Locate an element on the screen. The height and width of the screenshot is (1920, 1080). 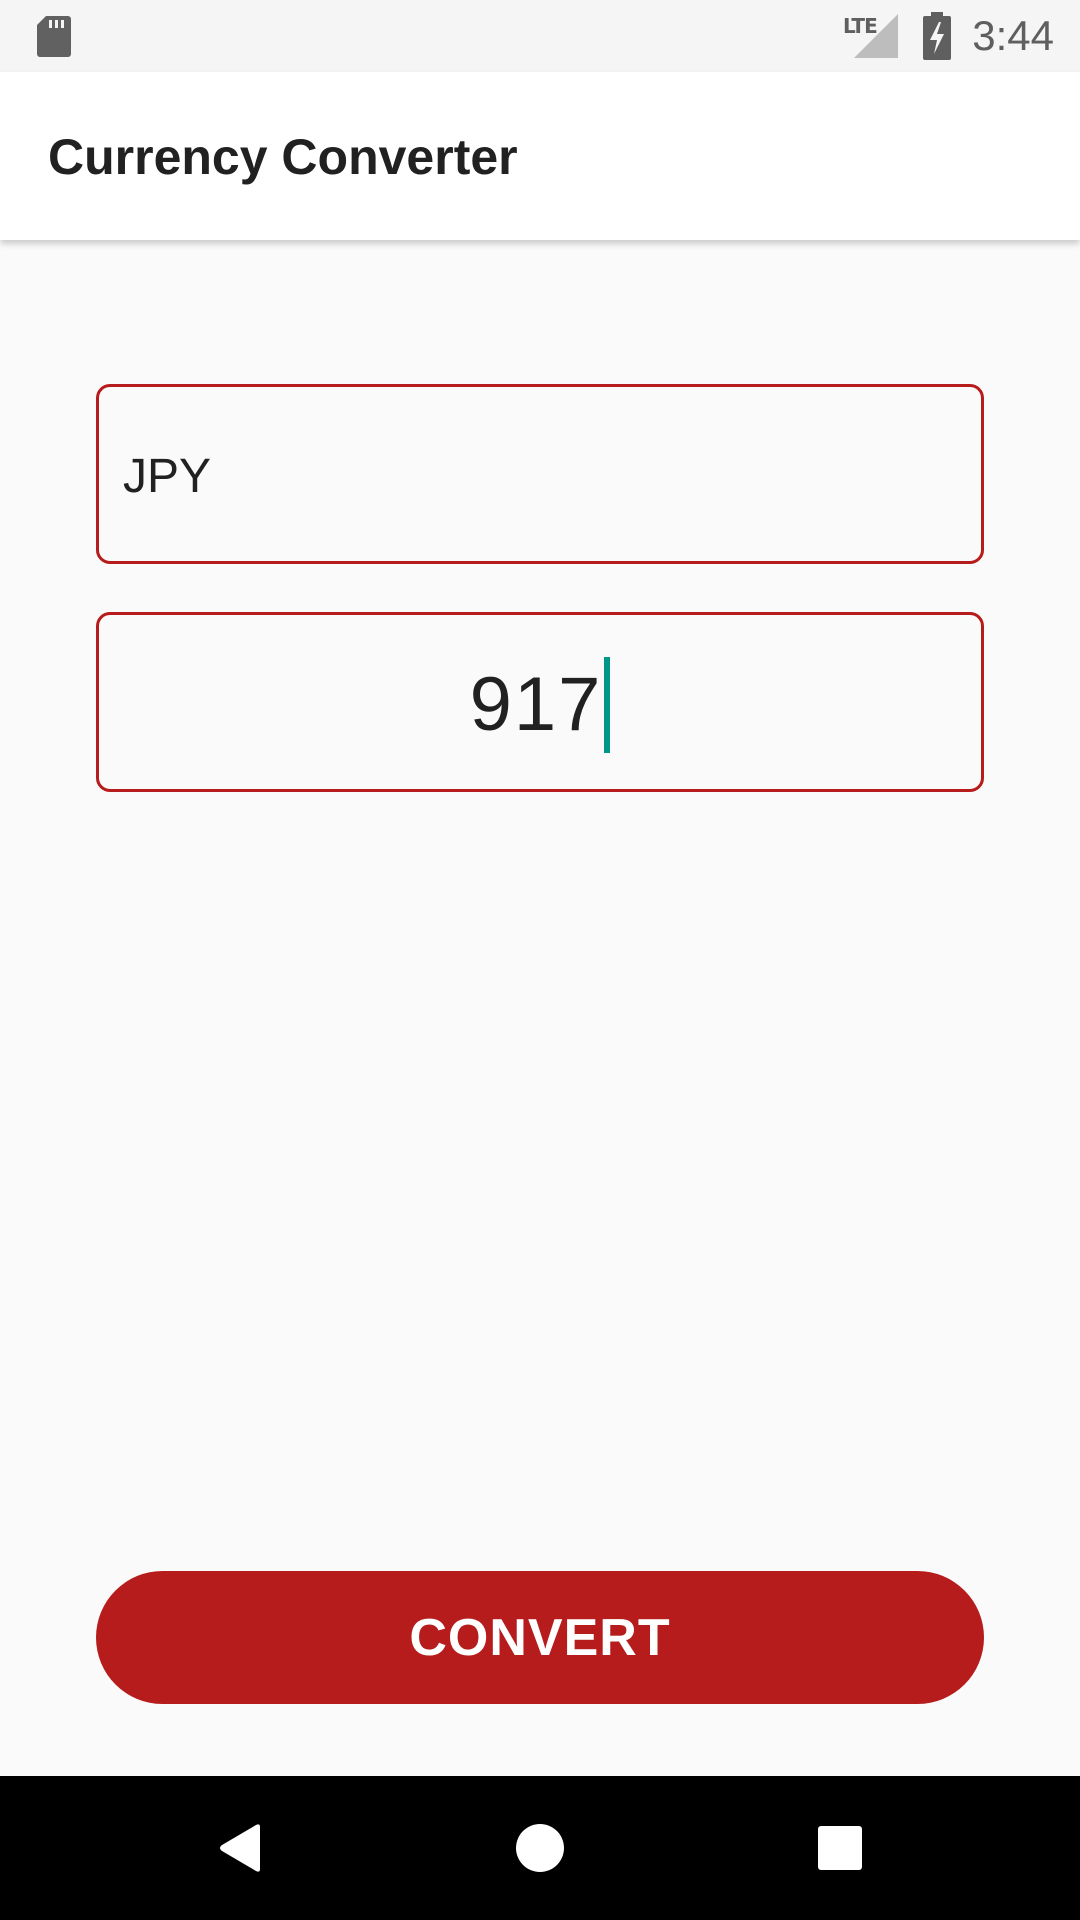
convert-button-label: CONVERT is located at coordinates (540, 1637).